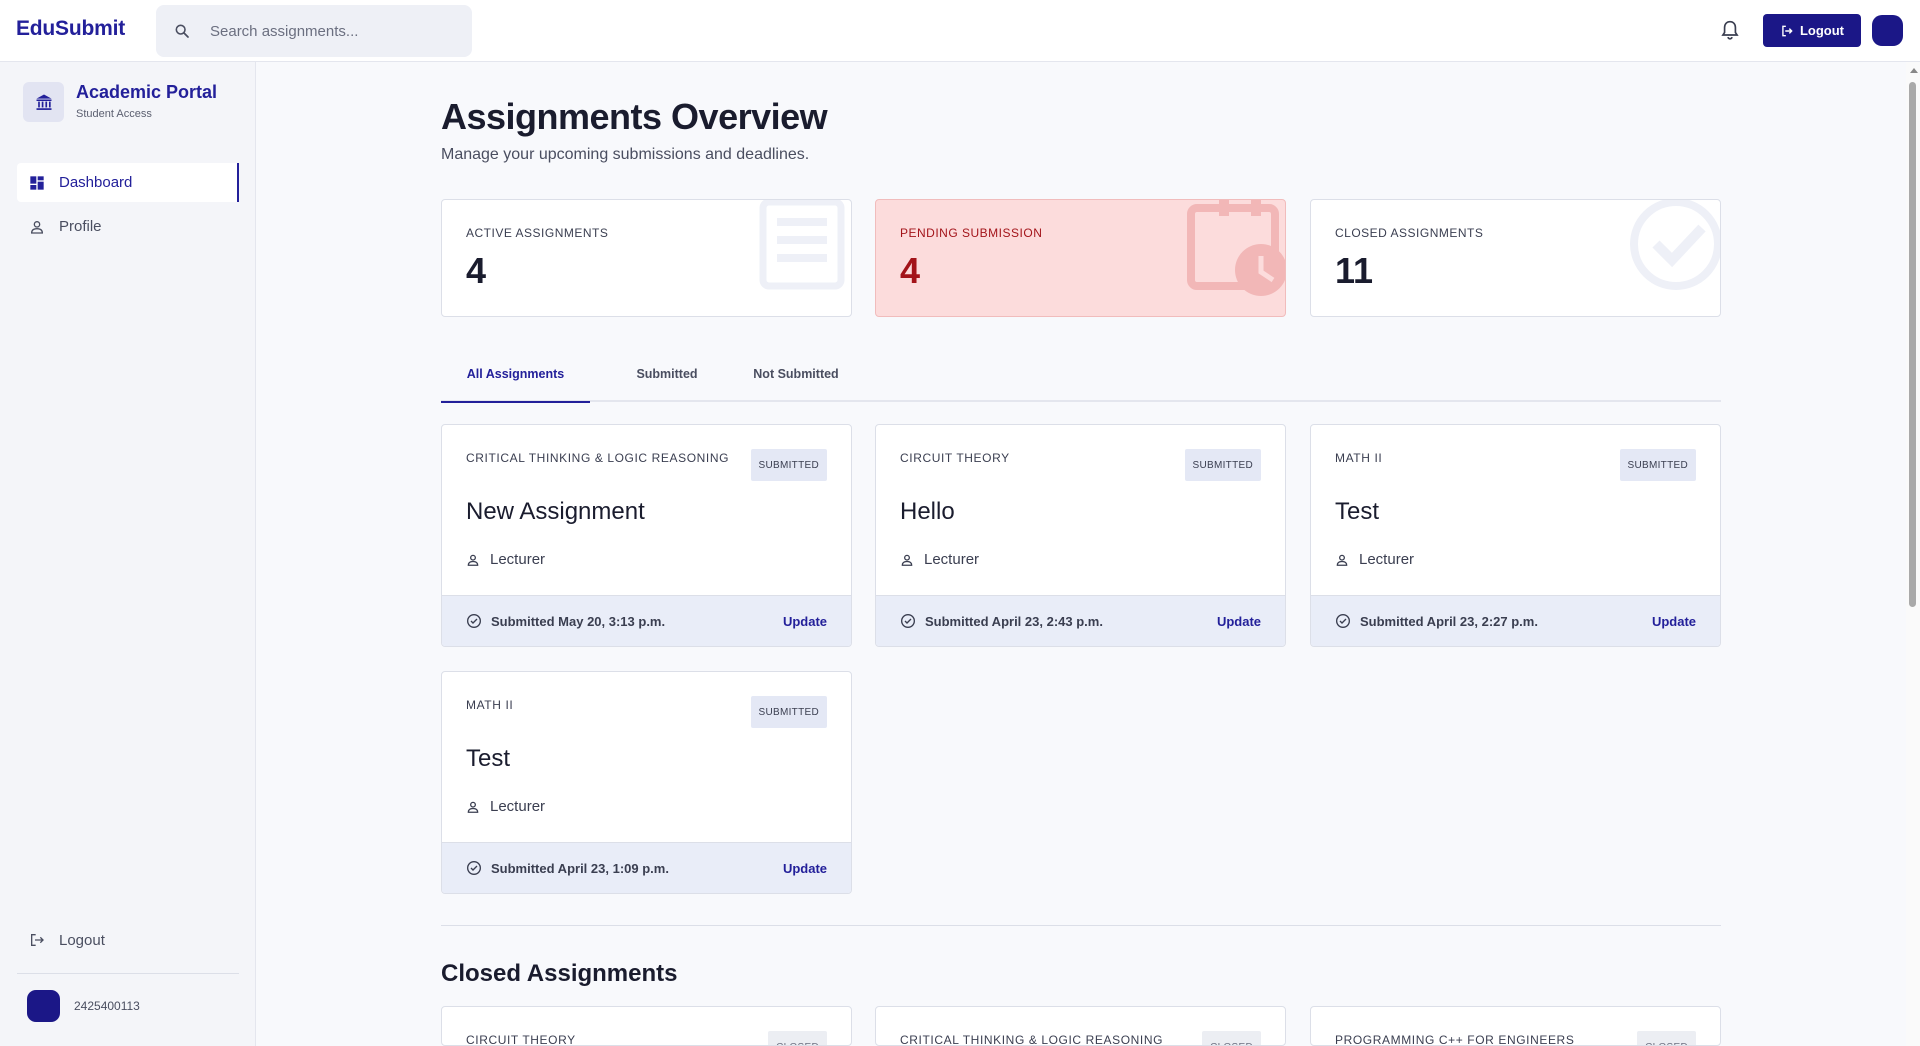 This screenshot has height=1046, width=1920. I want to click on avatar, so click(43, 1006).